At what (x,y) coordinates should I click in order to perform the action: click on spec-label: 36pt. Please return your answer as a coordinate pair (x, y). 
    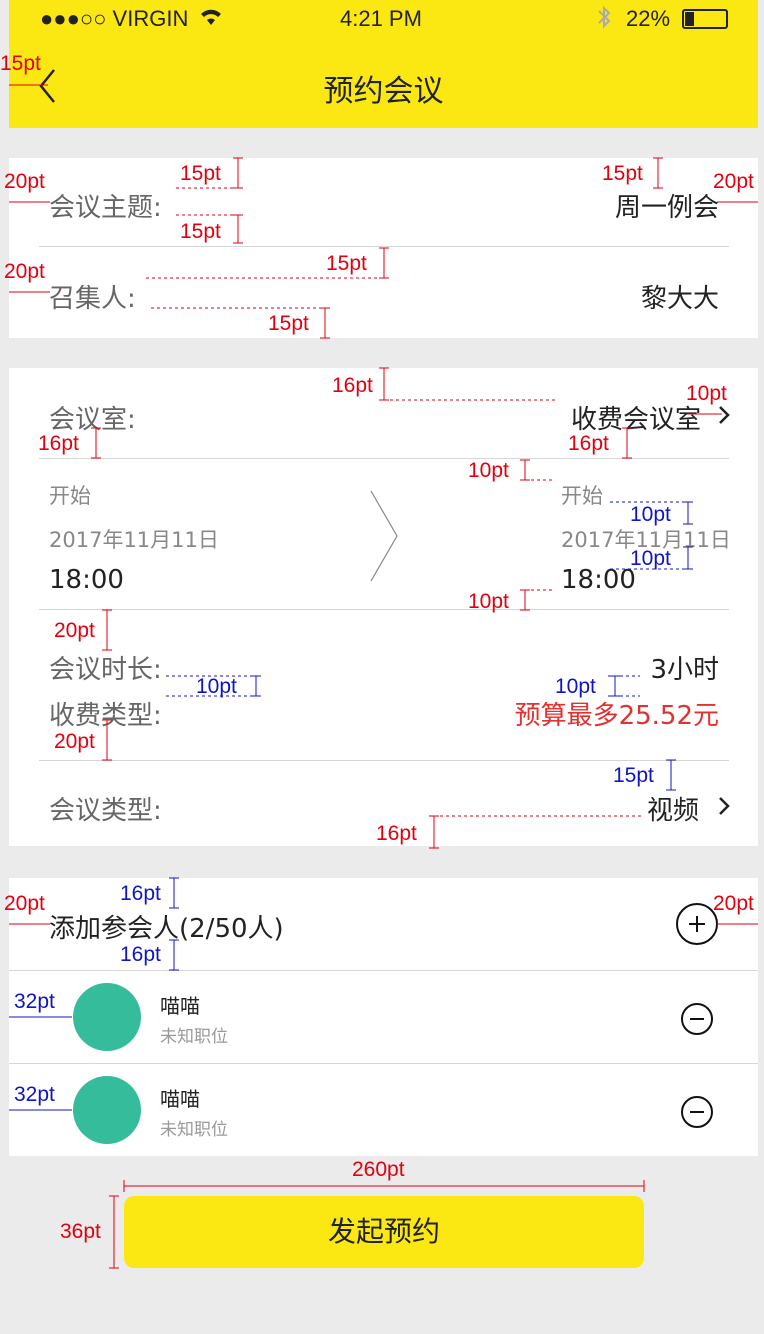
    Looking at the image, I should click on (80, 1231).